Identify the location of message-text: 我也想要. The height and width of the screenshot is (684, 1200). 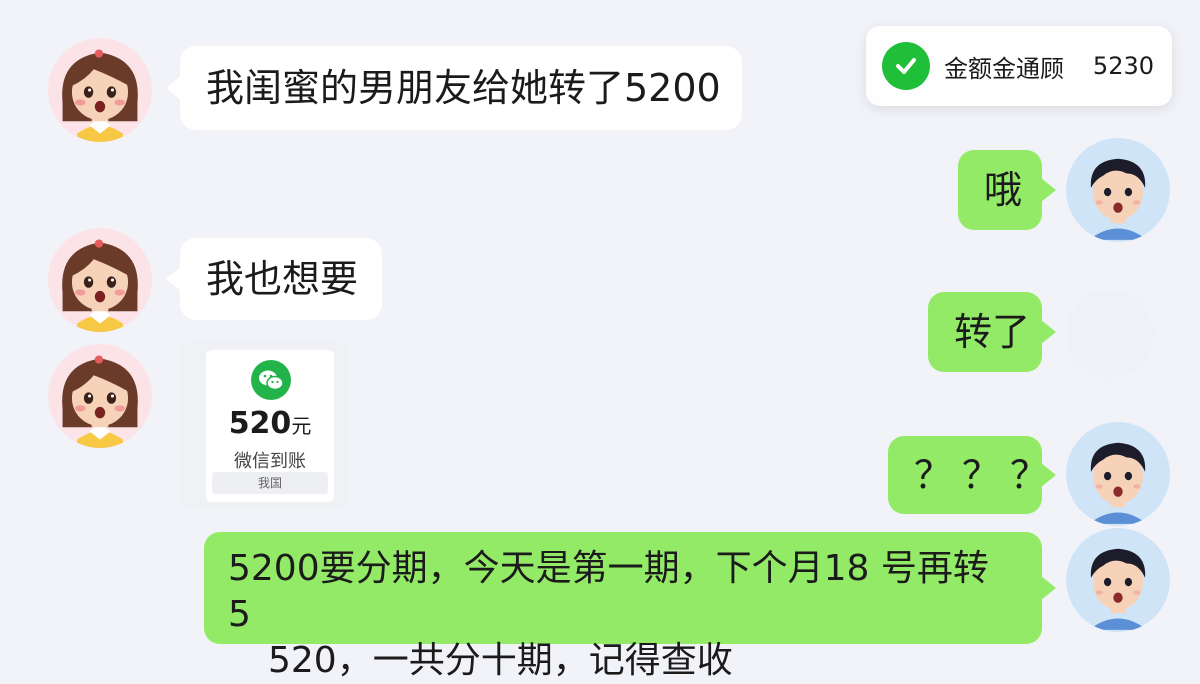
(282, 279).